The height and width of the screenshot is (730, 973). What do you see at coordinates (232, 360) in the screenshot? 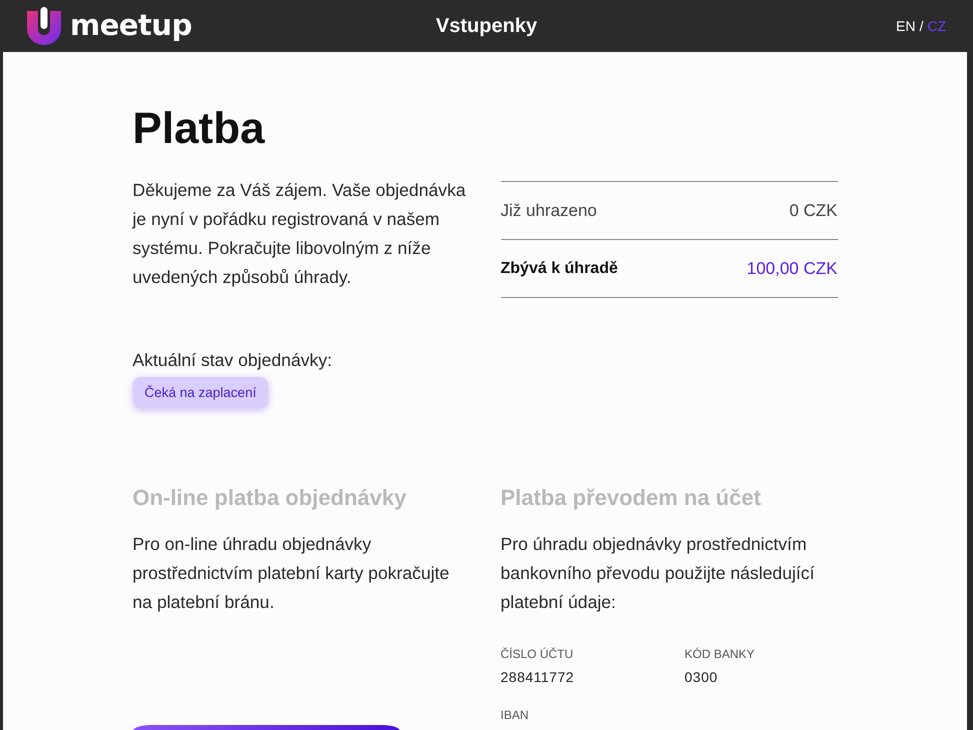
I see `status-label: Aktuální stav objednávky:` at bounding box center [232, 360].